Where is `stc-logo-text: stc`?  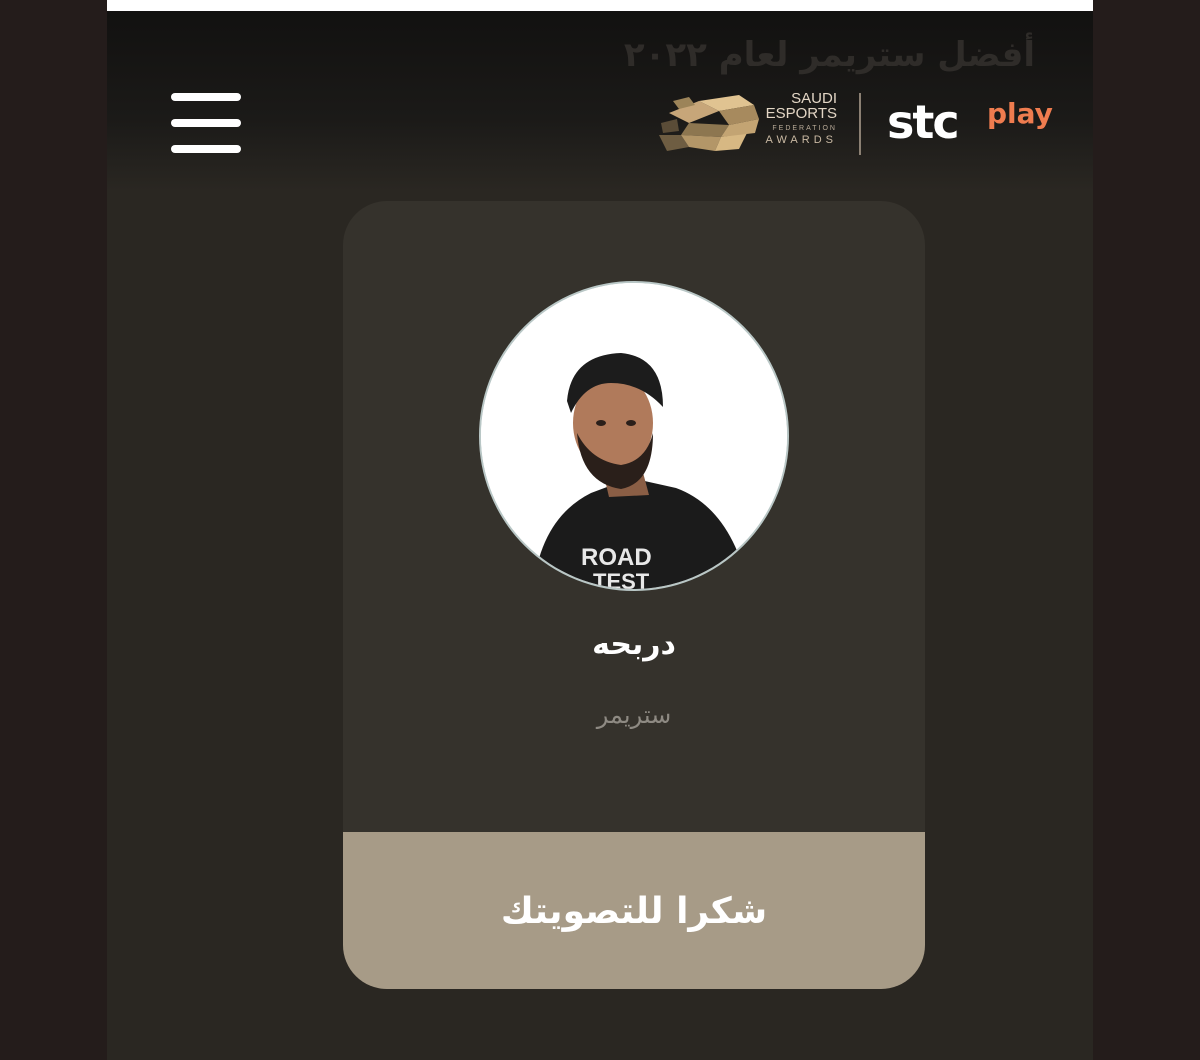
stc-logo-text: stc is located at coordinates (923, 122).